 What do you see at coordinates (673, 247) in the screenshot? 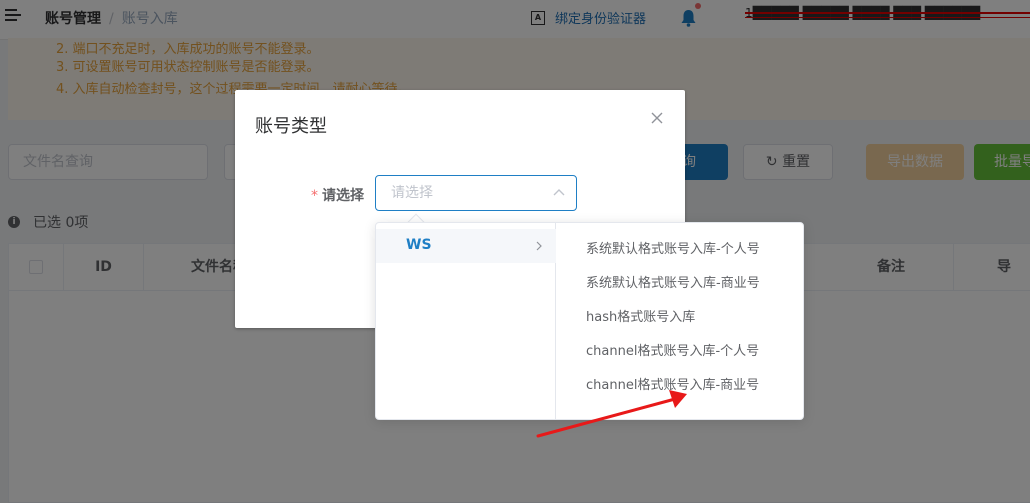
I see `cascader-option: 系统默认格式账号入库-个人号` at bounding box center [673, 247].